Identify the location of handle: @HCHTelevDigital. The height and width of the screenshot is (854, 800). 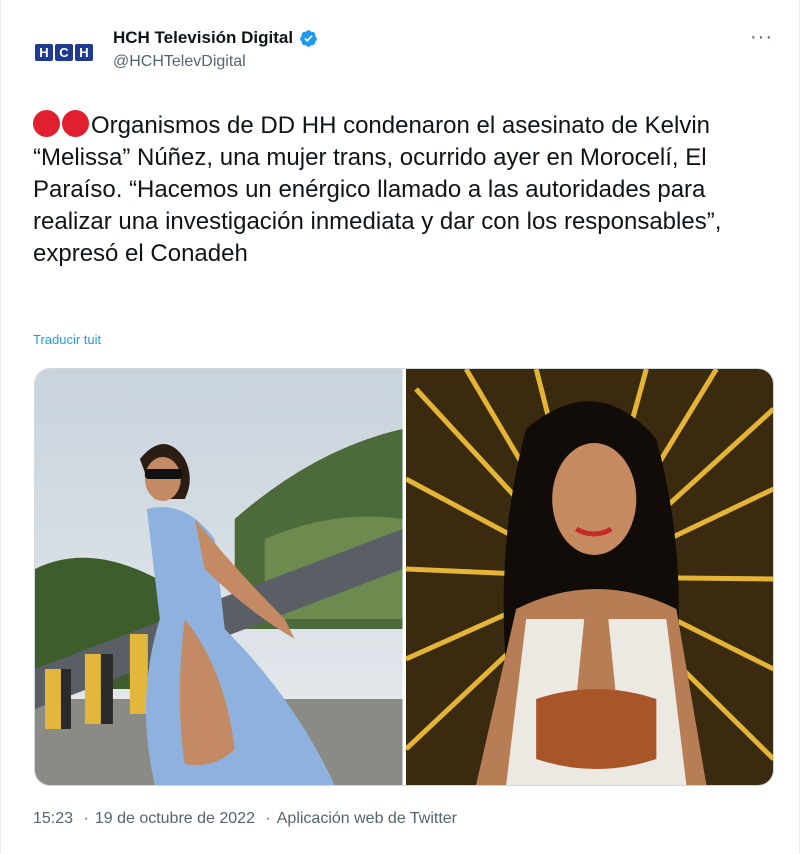
(215, 62).